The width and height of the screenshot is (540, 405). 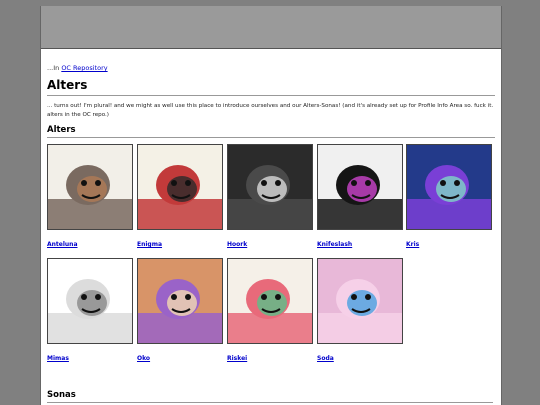 I want to click on alter-name-link: Knifeslash, so click(x=360, y=244).